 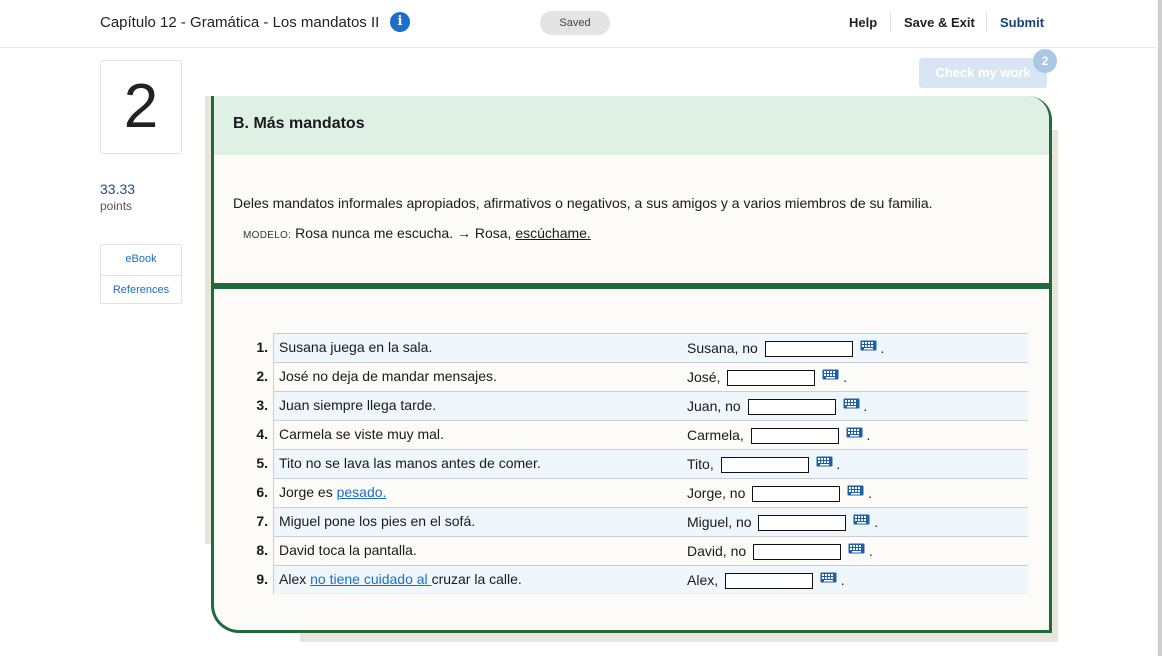 I want to click on modelo-text: Rosa nunca me escucha. → Rosa,, so click(x=403, y=233).